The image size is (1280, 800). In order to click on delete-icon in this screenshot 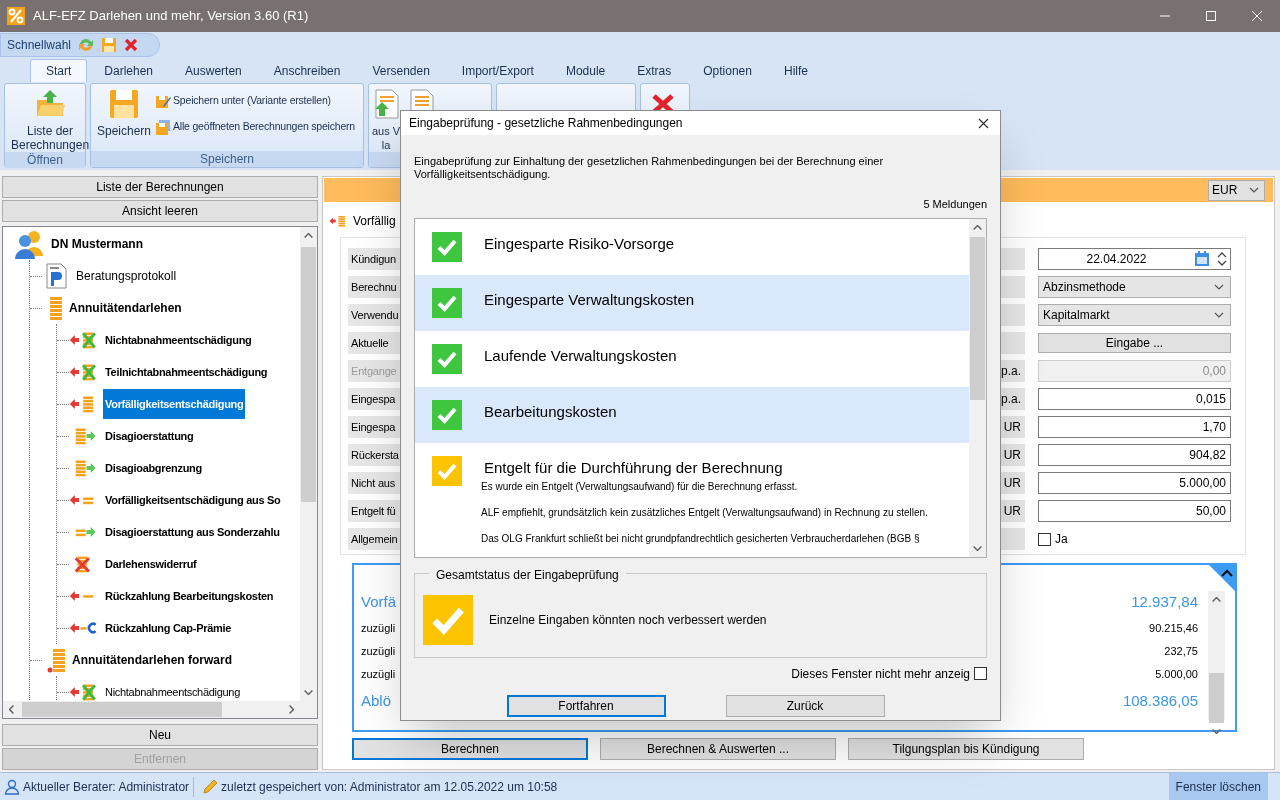, I will do `click(131, 44)`.